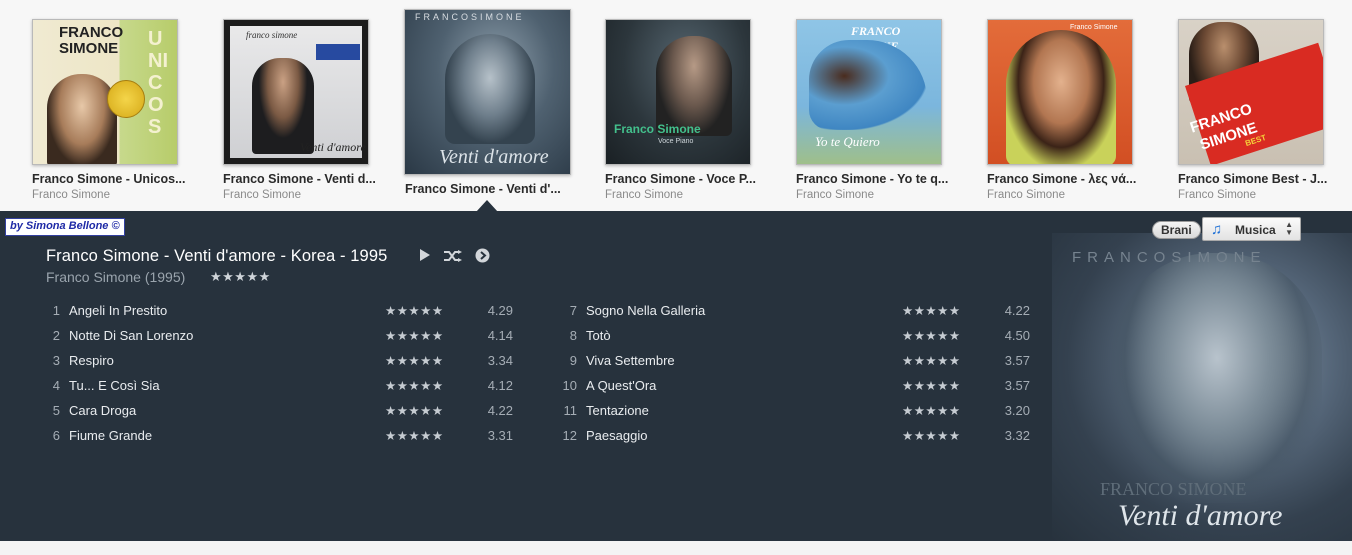  I want to click on cover-text: Yo te Quiero, so click(847, 141).